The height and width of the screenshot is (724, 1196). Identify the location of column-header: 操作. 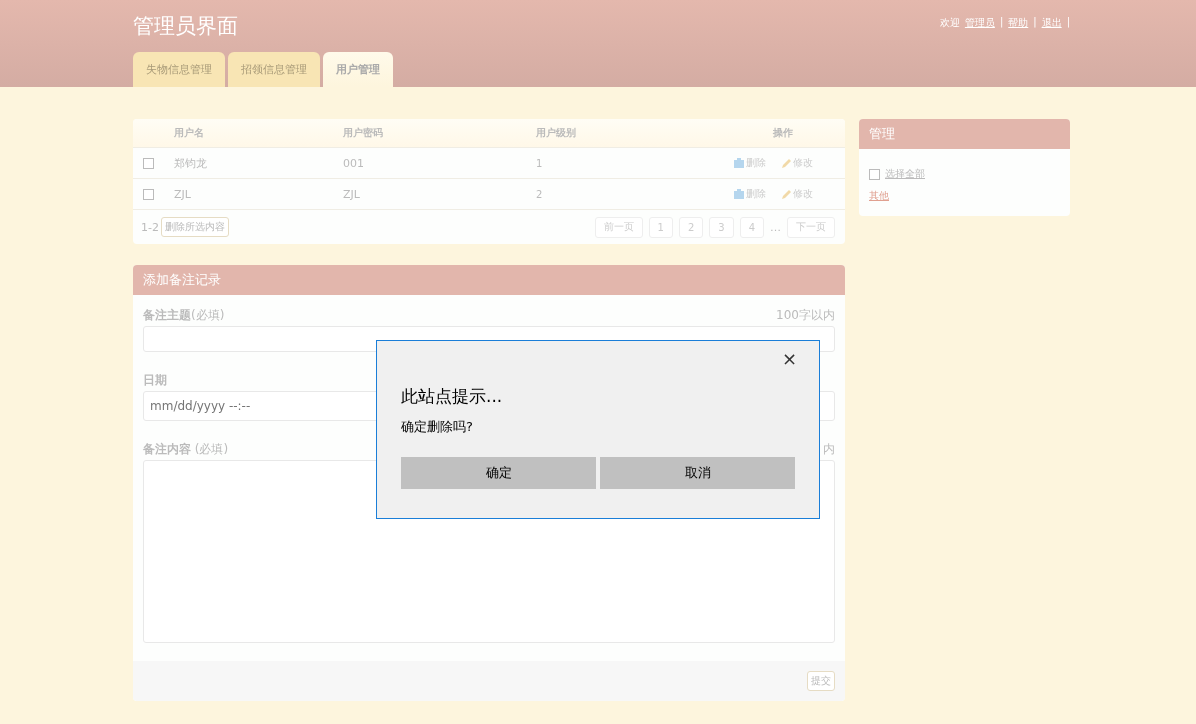
(783, 133).